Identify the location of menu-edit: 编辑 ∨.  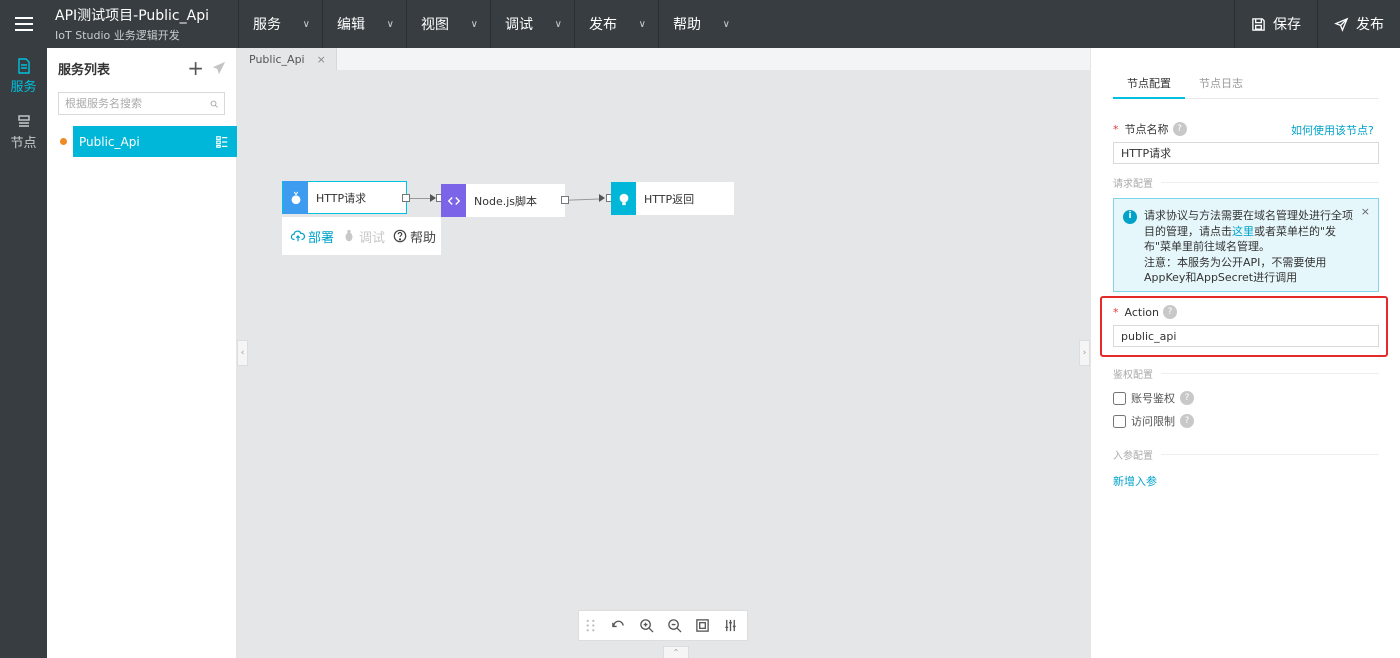
(364, 24).